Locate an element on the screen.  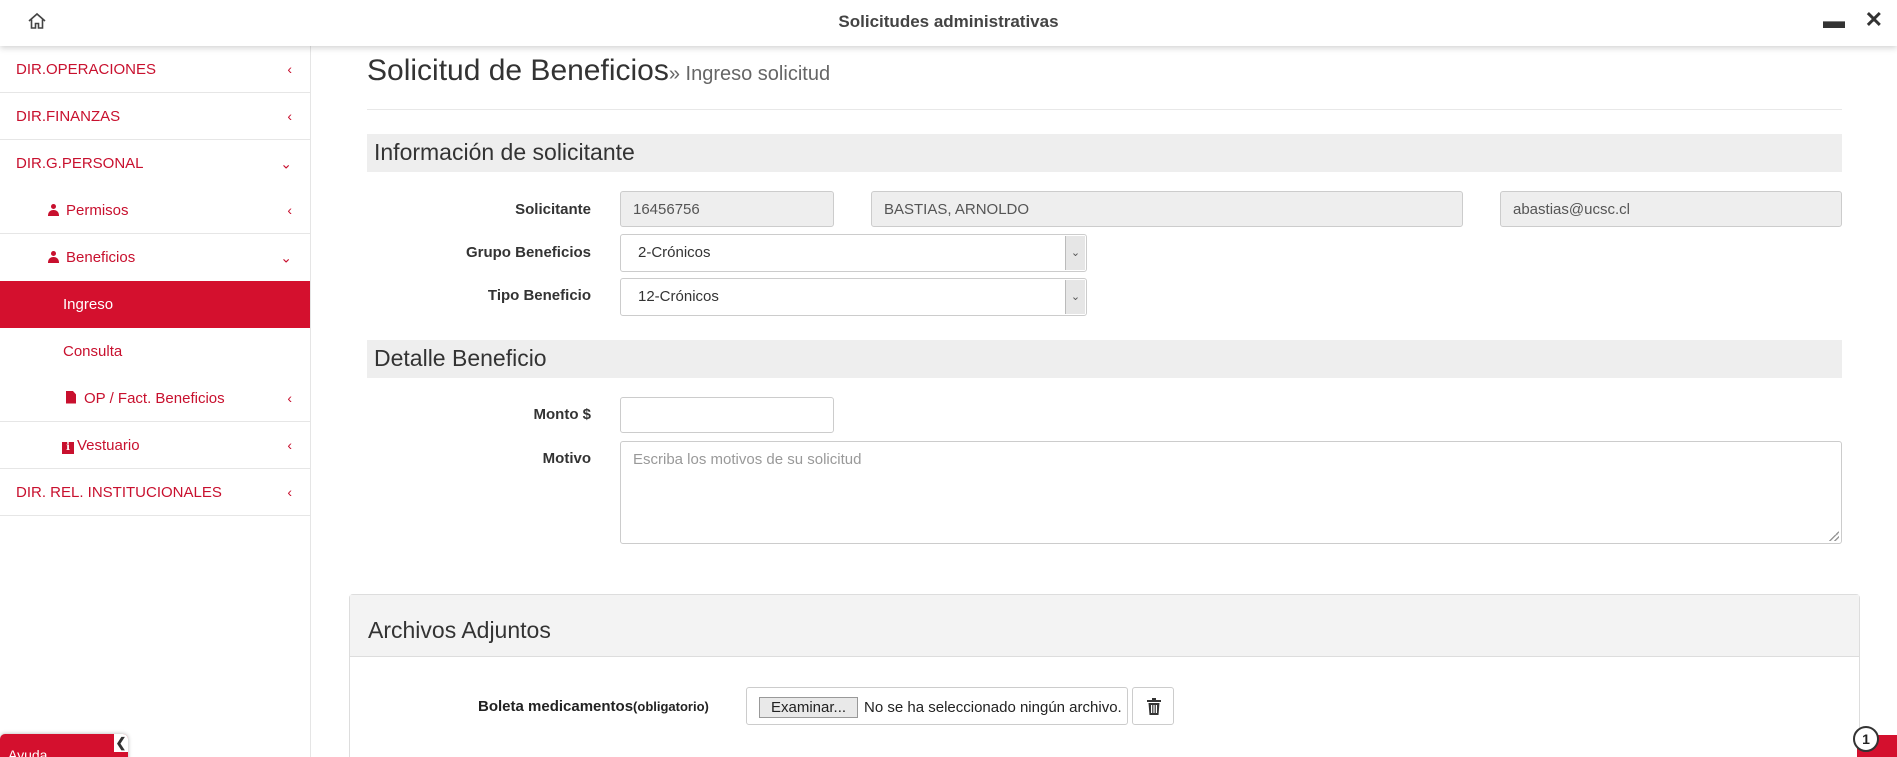
sidebar-item-label: DIR.FINANZAS is located at coordinates (68, 116).